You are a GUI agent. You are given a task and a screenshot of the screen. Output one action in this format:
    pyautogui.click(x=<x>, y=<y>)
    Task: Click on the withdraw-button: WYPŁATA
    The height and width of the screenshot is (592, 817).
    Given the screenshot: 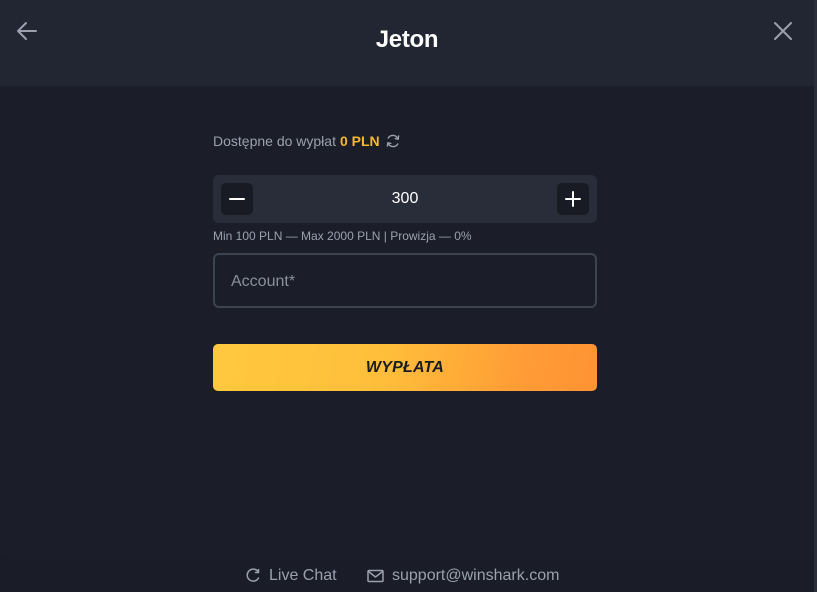 What is the action you would take?
    pyautogui.click(x=405, y=367)
    